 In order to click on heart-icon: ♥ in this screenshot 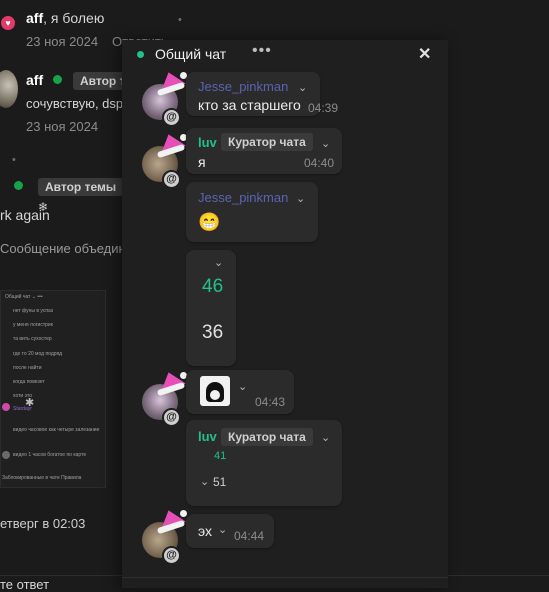, I will do `click(8, 23)`.